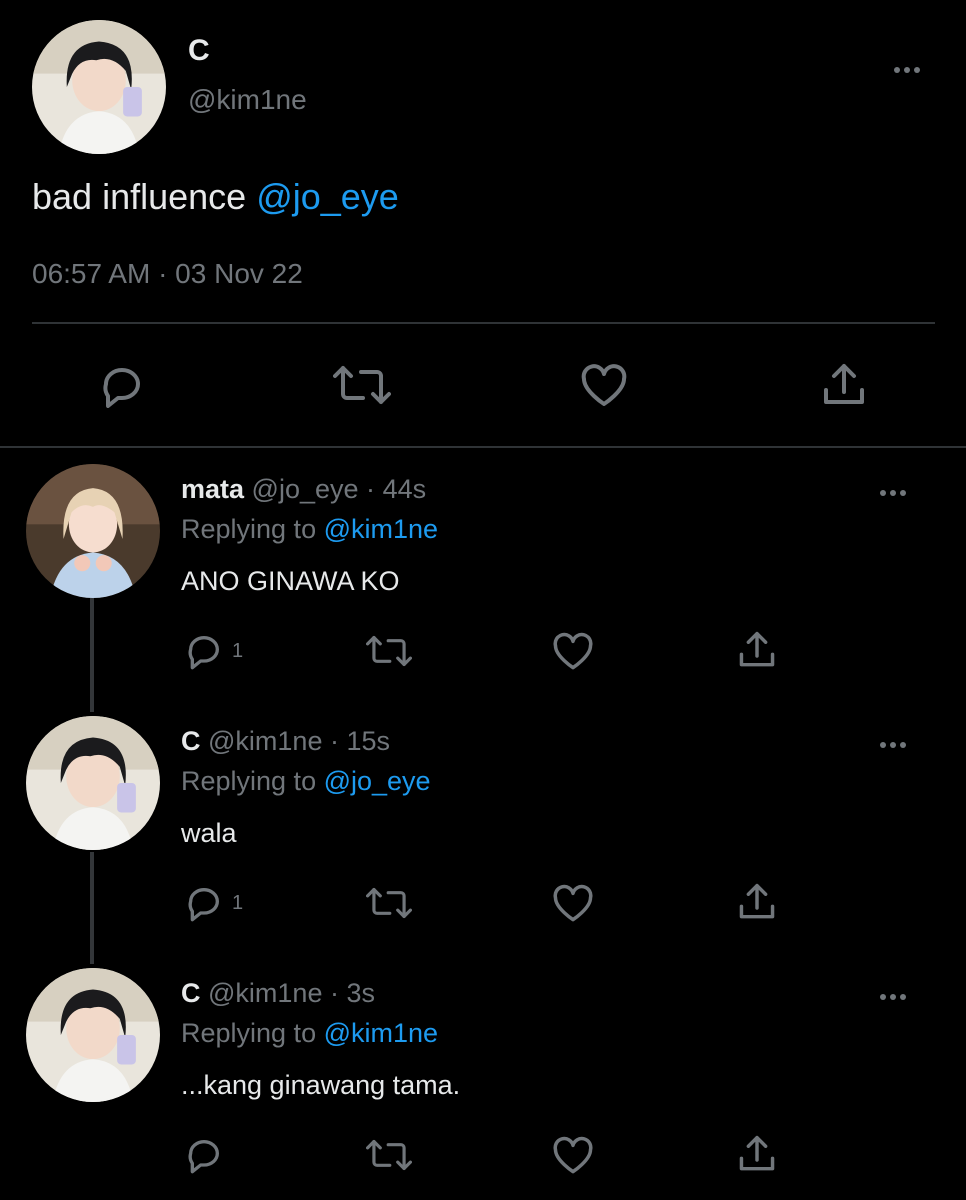 Image resolution: width=966 pixels, height=1200 pixels. What do you see at coordinates (483, 447) in the screenshot?
I see `thread-separator` at bounding box center [483, 447].